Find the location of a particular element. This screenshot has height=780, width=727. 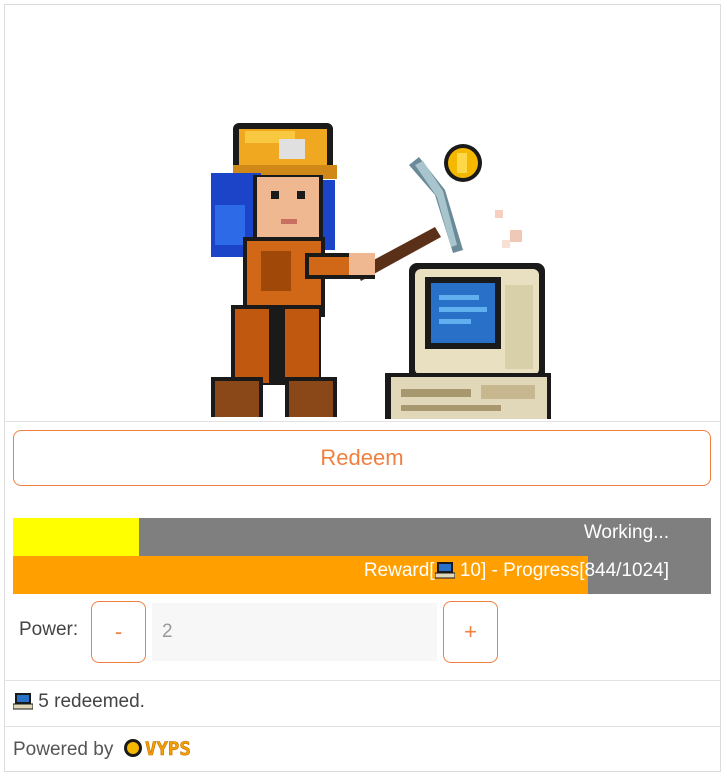

redeemed-text: 5 redeemed. is located at coordinates (91, 701).